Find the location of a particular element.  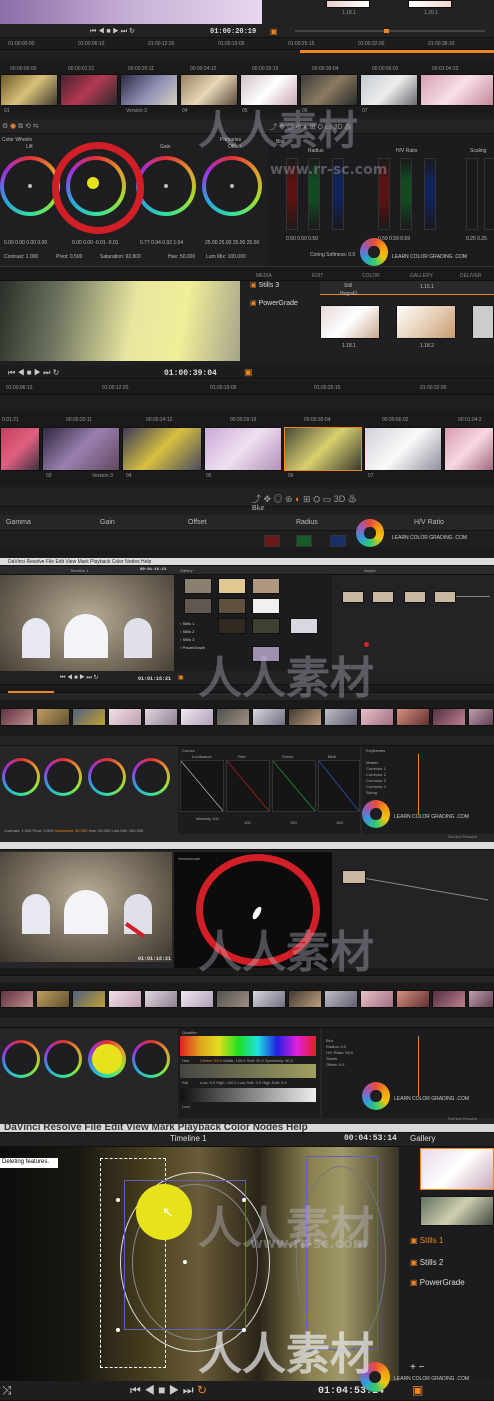

hv-slider-green is located at coordinates (406, 194).